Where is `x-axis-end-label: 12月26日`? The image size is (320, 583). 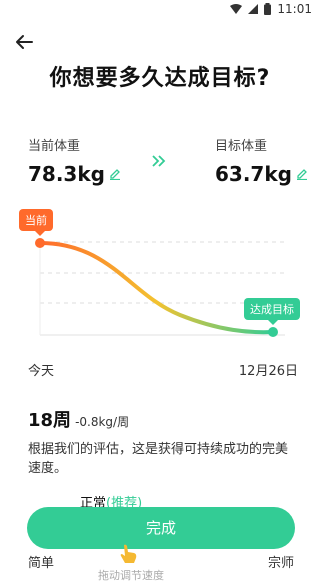 x-axis-end-label: 12月26日 is located at coordinates (268, 371).